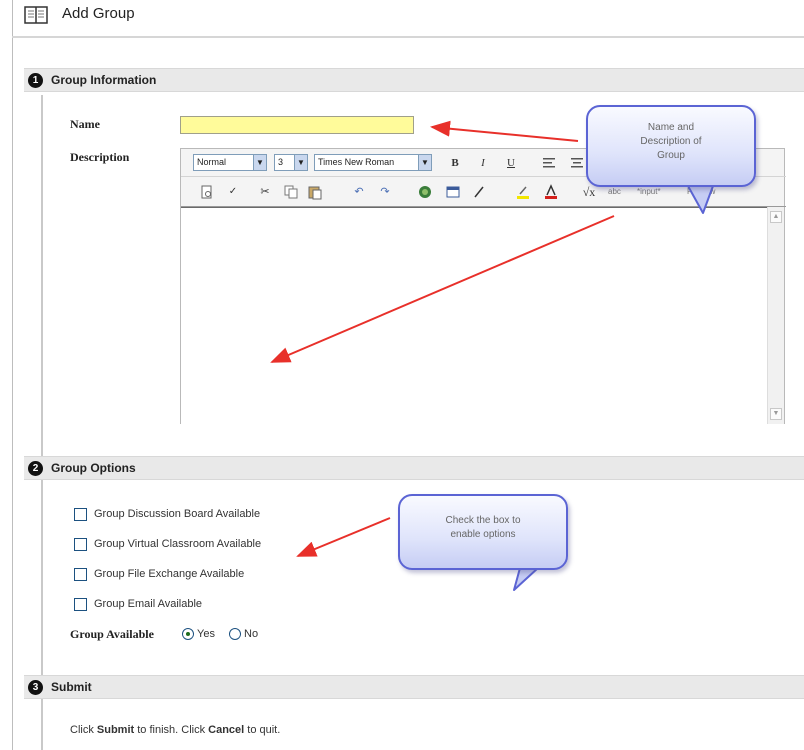  I want to click on section-title: Group Information, so click(104, 80).